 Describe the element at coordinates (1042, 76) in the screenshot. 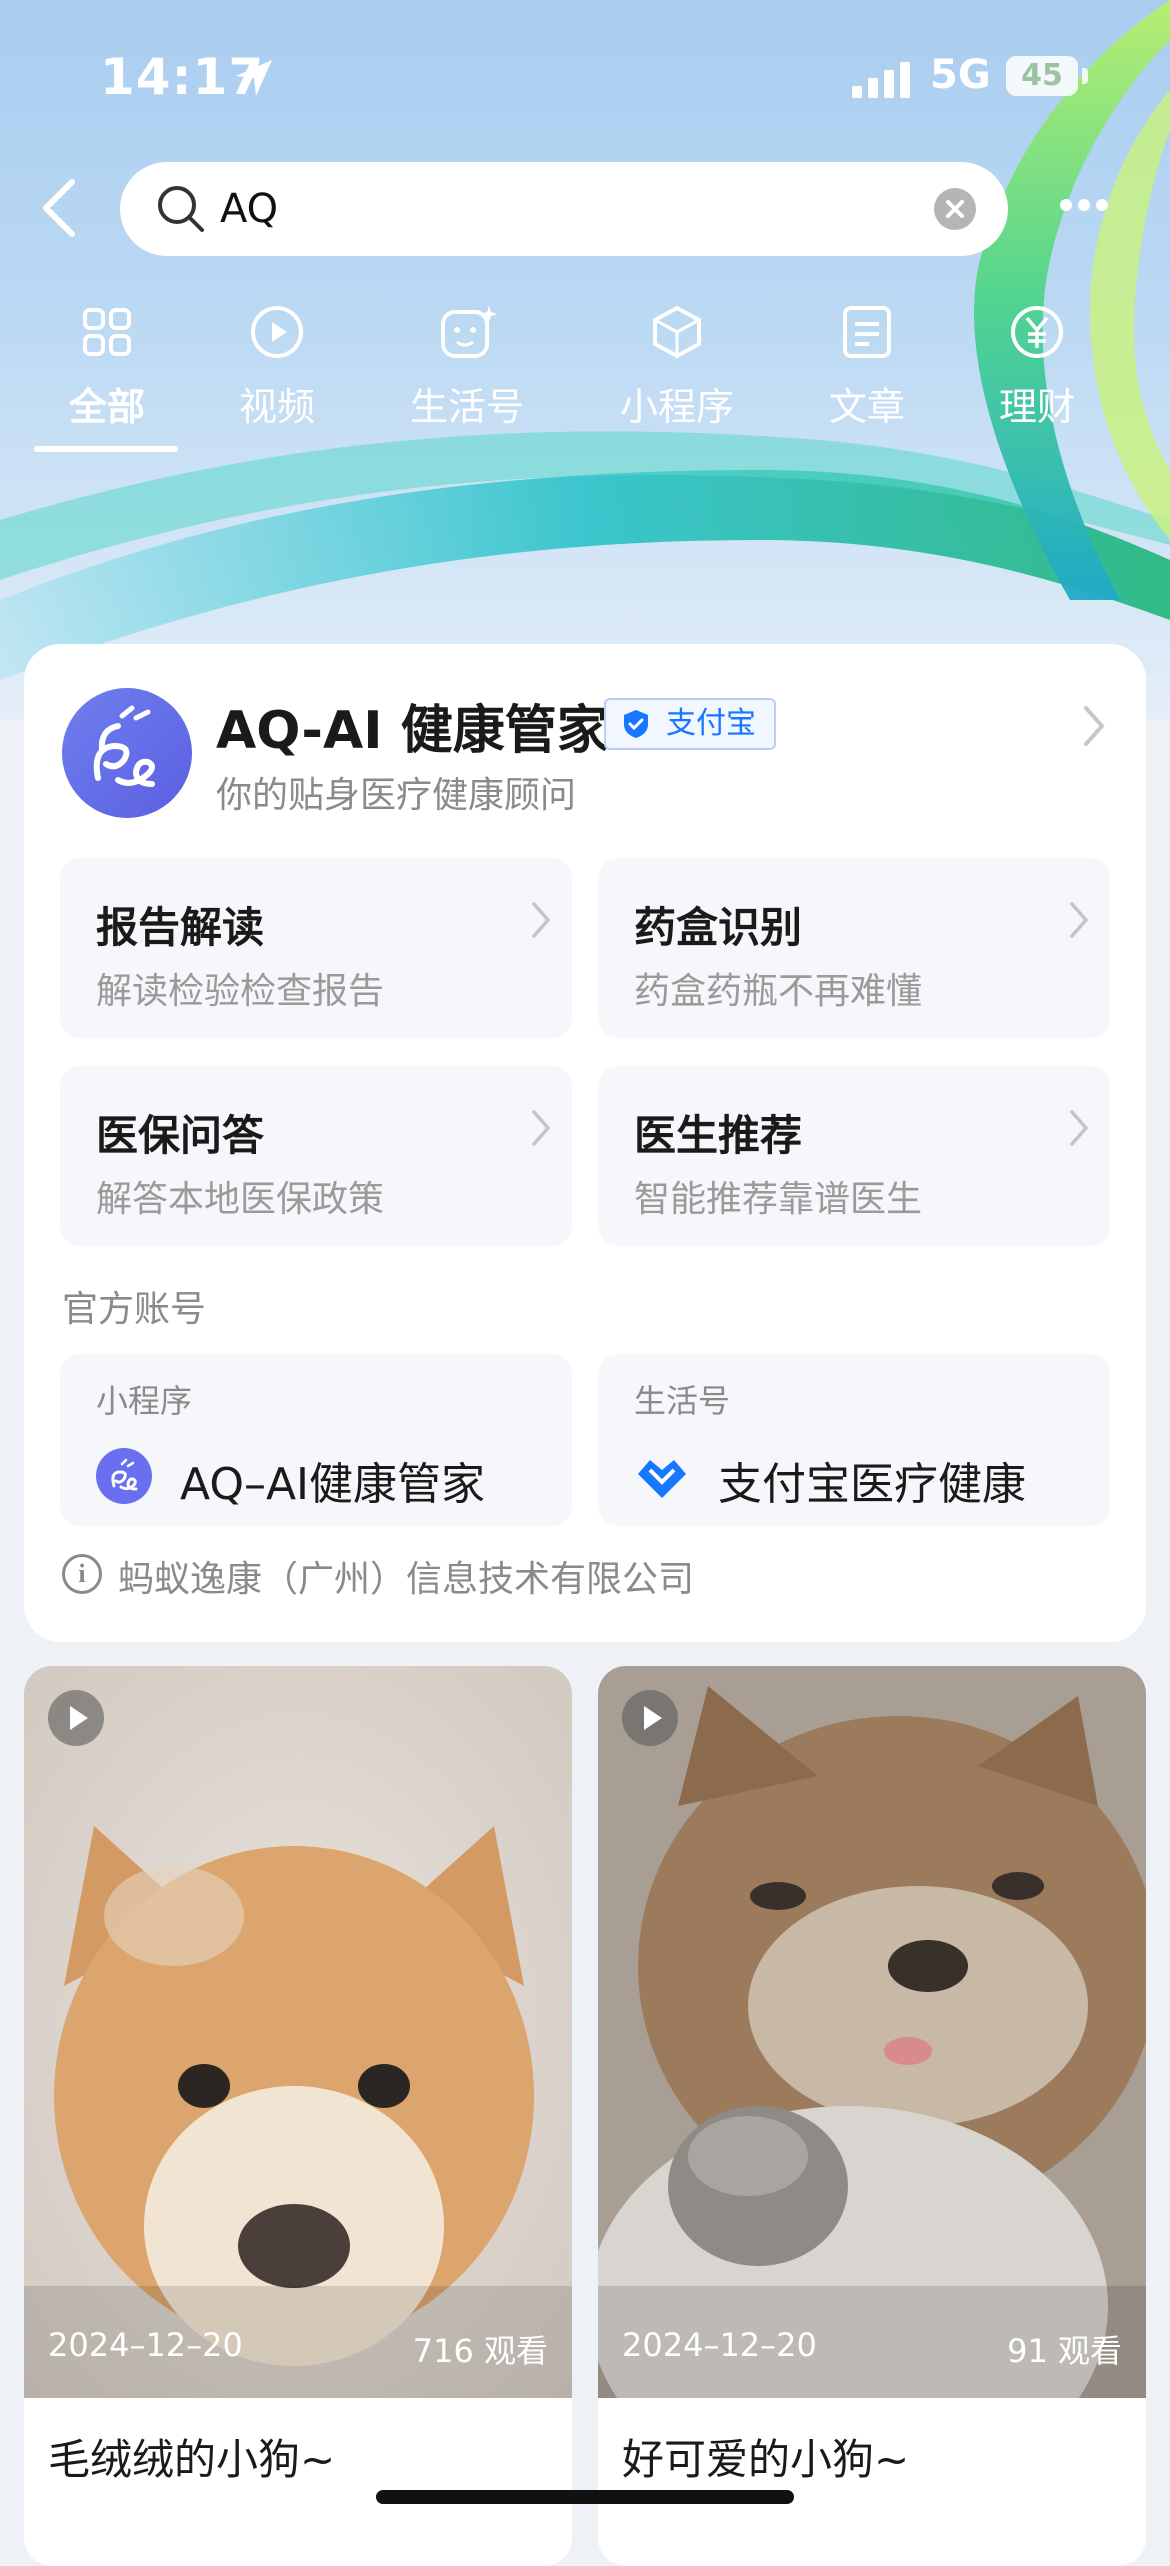

I see `battery-icon: 45` at that location.